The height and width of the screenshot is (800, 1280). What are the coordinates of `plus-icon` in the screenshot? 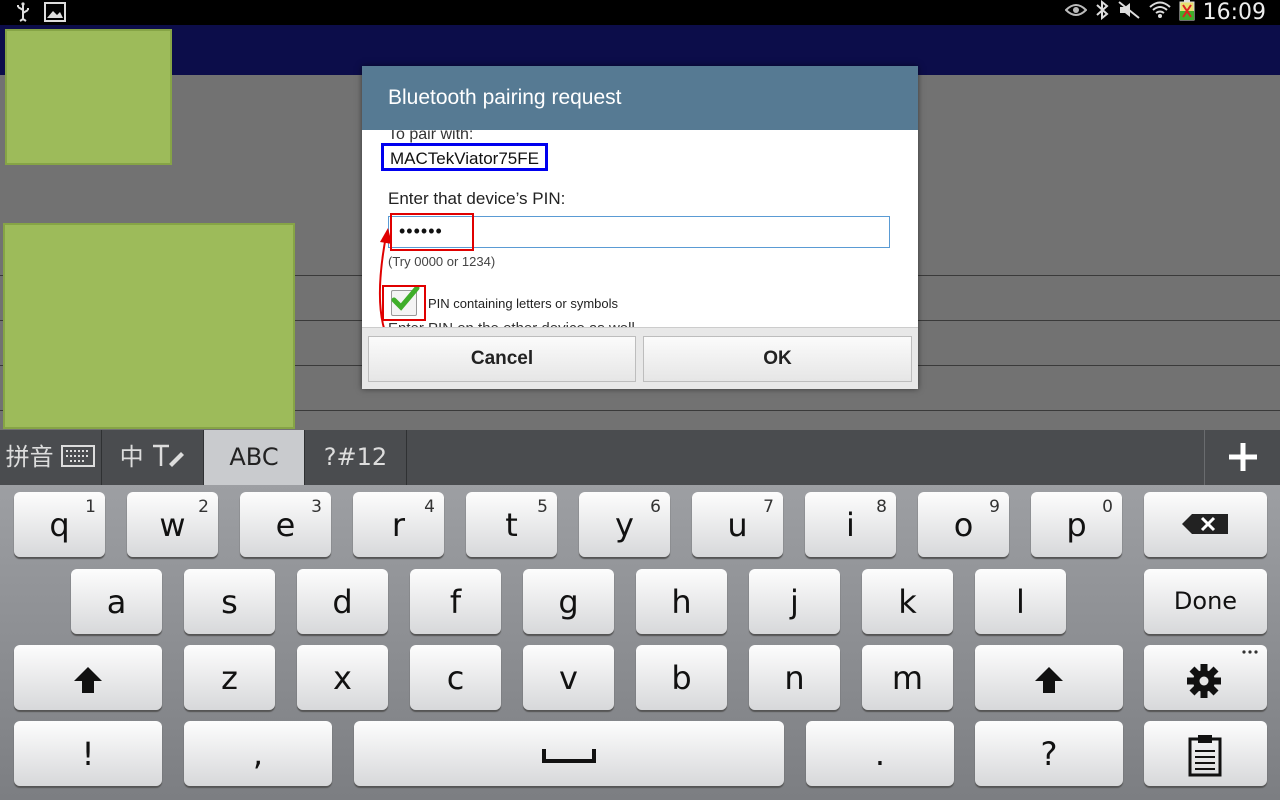 It's located at (1243, 457).